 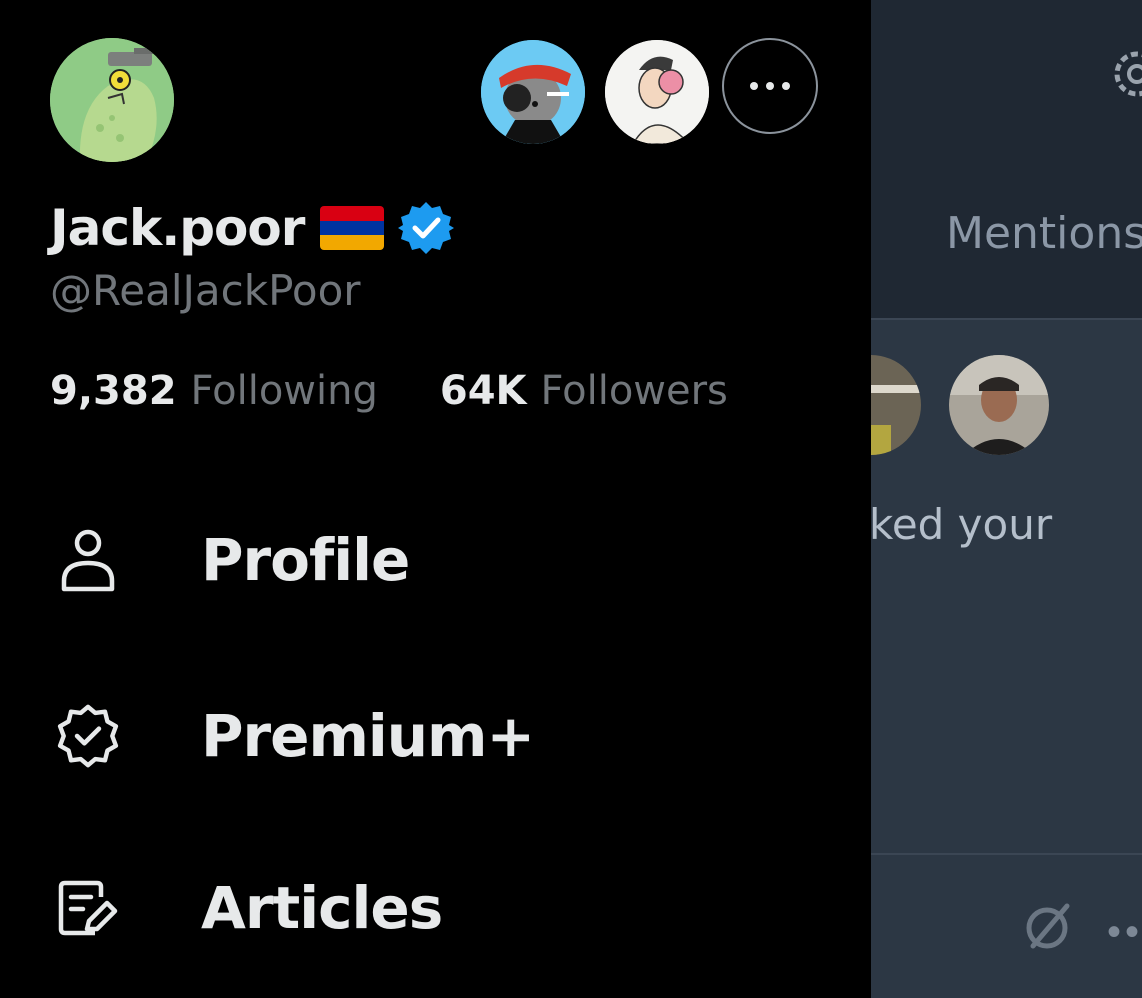 I want to click on more-accounts-button, so click(x=770, y=86).